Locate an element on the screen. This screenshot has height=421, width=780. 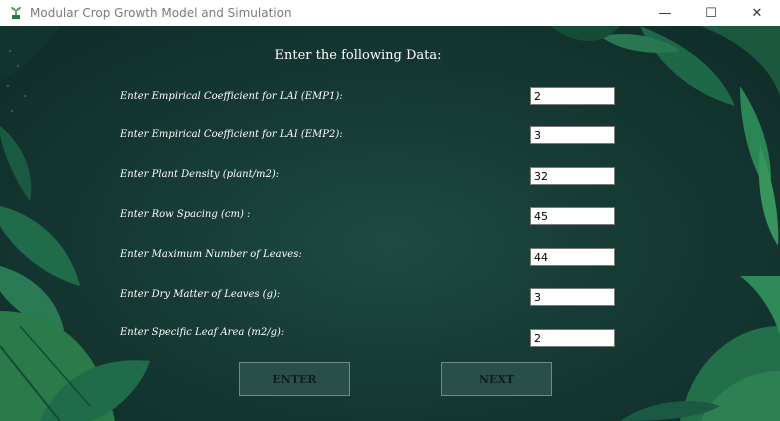
dry-matter-input is located at coordinates (572, 297).